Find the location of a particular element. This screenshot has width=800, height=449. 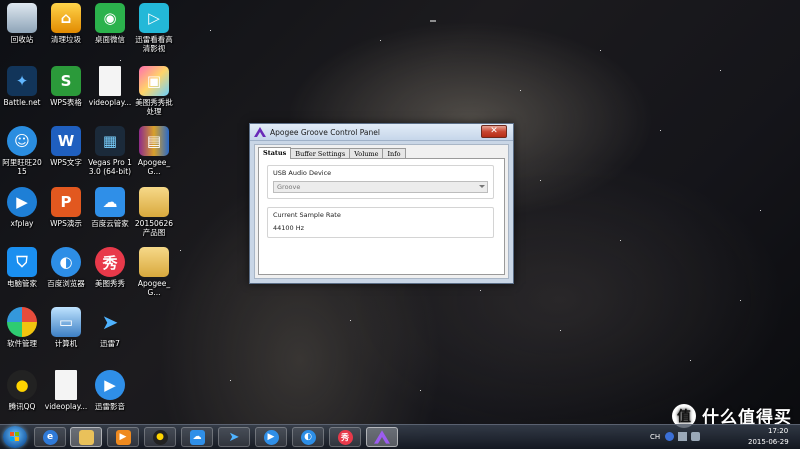

desktop-icon-xunlei7: ➤ 迅雷7 is located at coordinates (110, 327).